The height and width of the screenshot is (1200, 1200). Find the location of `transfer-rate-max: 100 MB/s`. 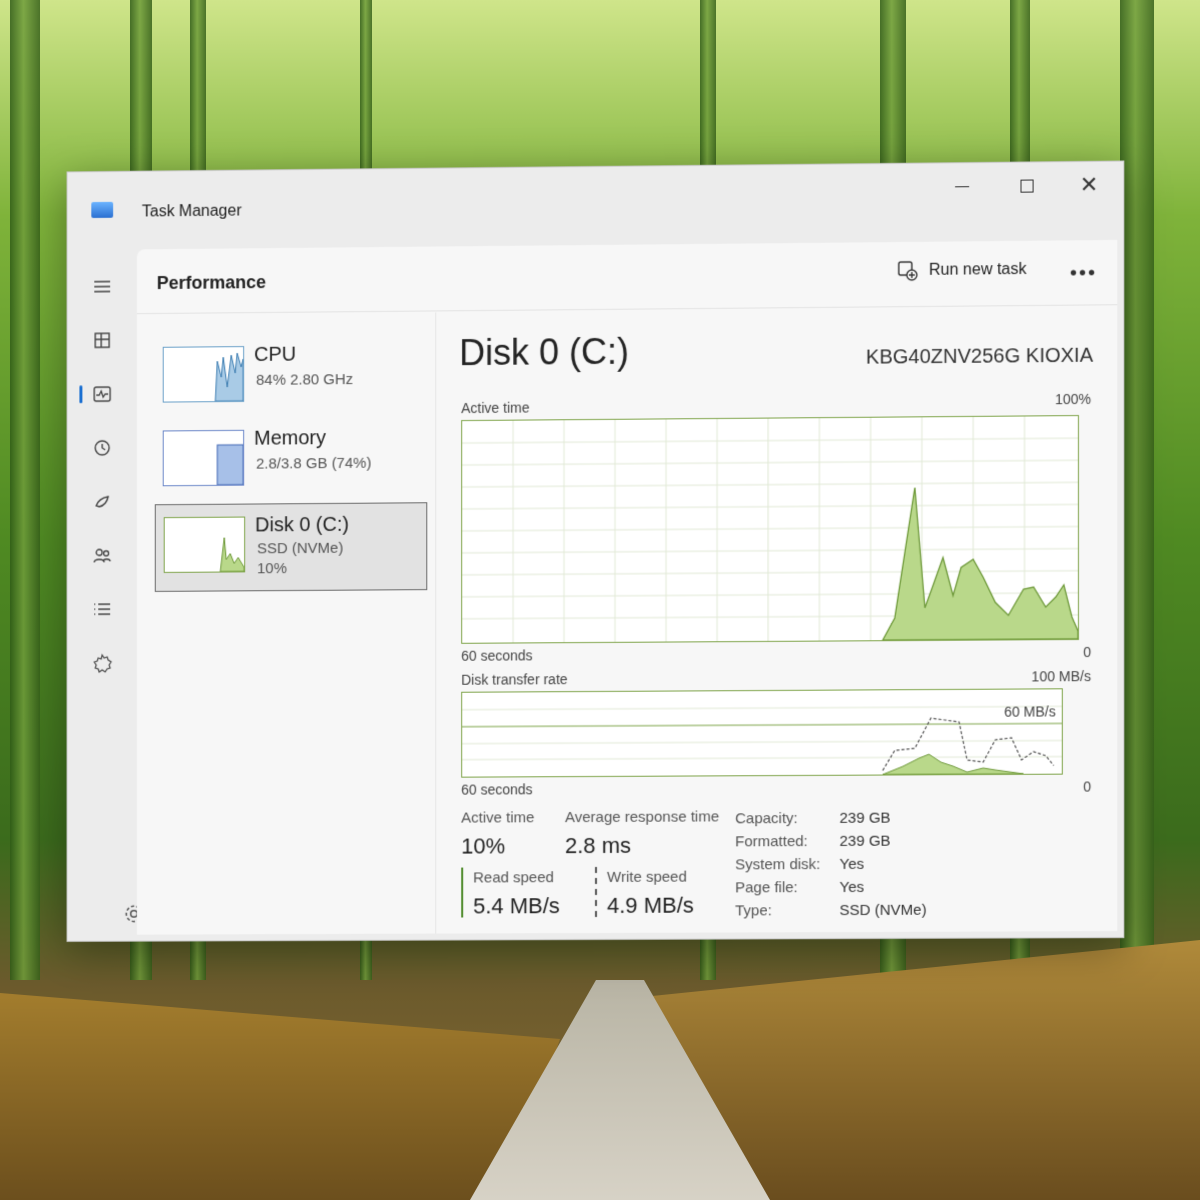

transfer-rate-max: 100 MB/s is located at coordinates (1061, 676).